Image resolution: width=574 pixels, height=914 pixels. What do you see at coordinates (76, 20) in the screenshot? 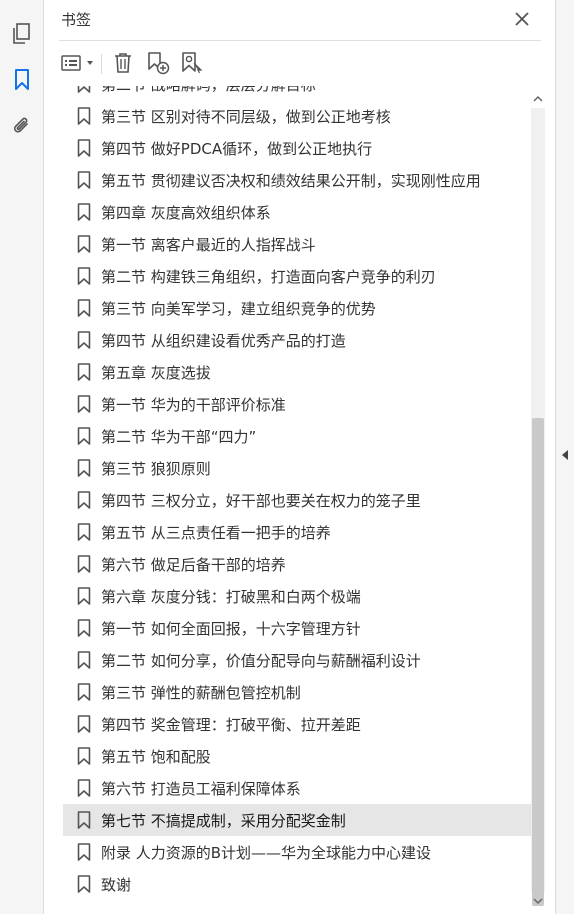
I see `panel-title: 书签` at bounding box center [76, 20].